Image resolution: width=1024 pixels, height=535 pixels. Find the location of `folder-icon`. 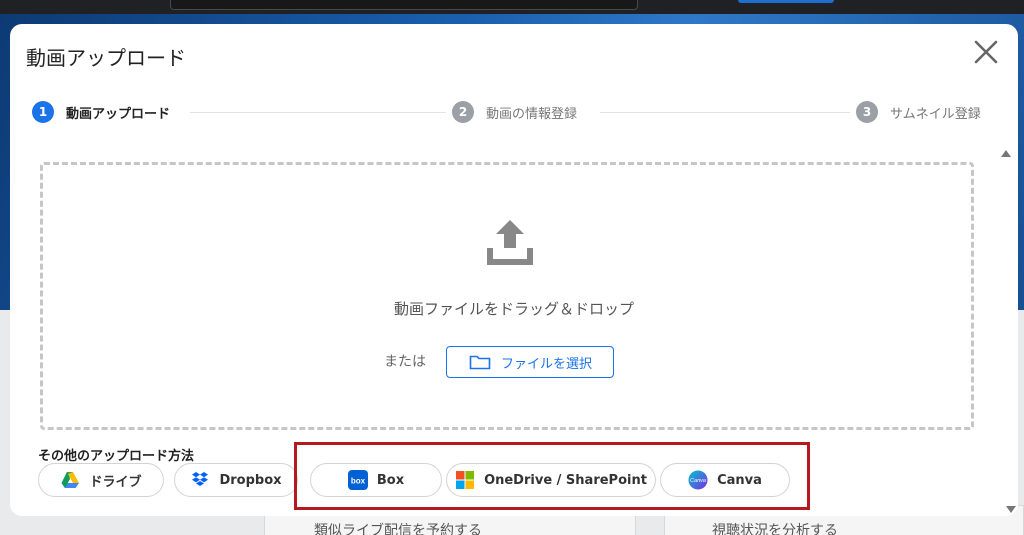

folder-icon is located at coordinates (480, 362).